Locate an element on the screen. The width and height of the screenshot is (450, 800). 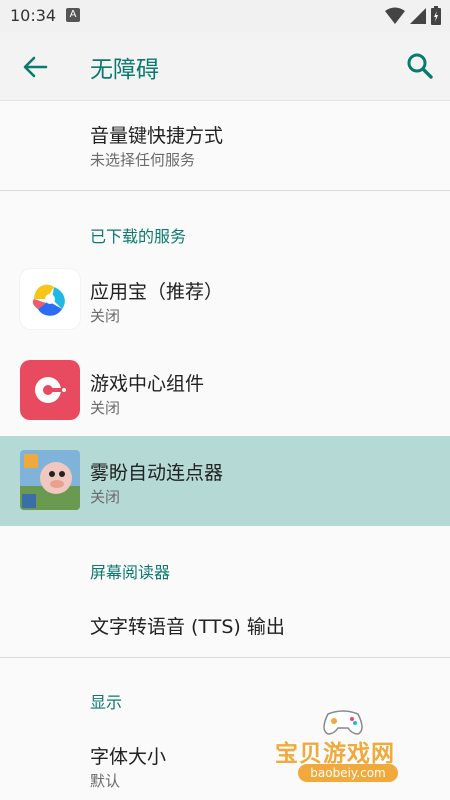
search-icon is located at coordinates (420, 66).